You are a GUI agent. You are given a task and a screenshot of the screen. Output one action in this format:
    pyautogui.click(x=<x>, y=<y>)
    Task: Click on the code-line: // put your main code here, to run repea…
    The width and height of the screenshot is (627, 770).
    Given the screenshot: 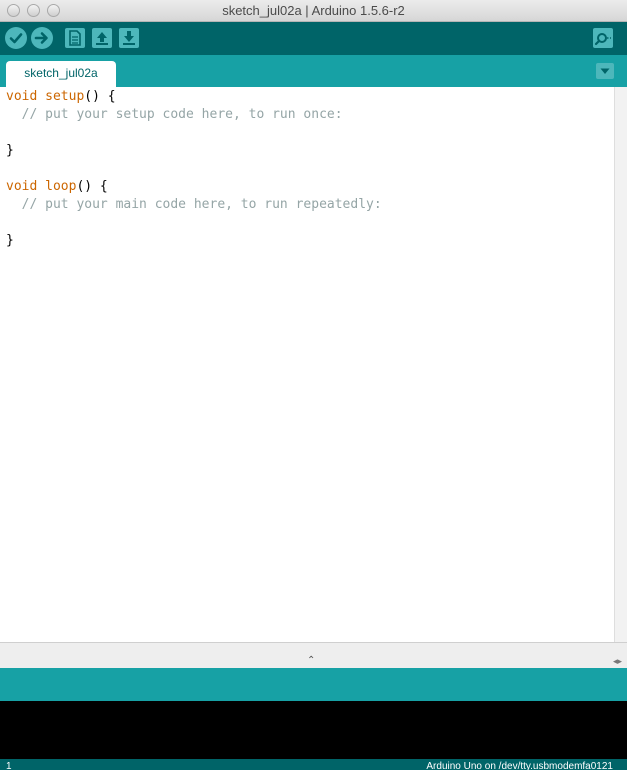 What is the action you would take?
    pyautogui.click(x=310, y=205)
    